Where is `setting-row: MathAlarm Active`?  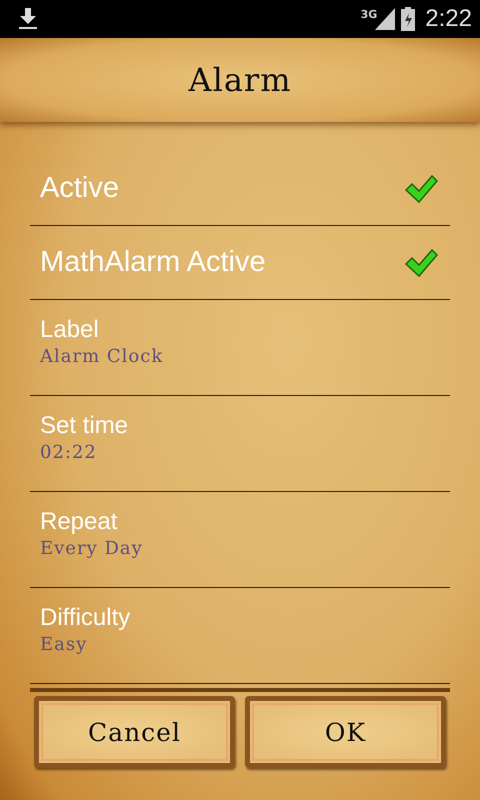
setting-row: MathAlarm Active is located at coordinates (240, 263).